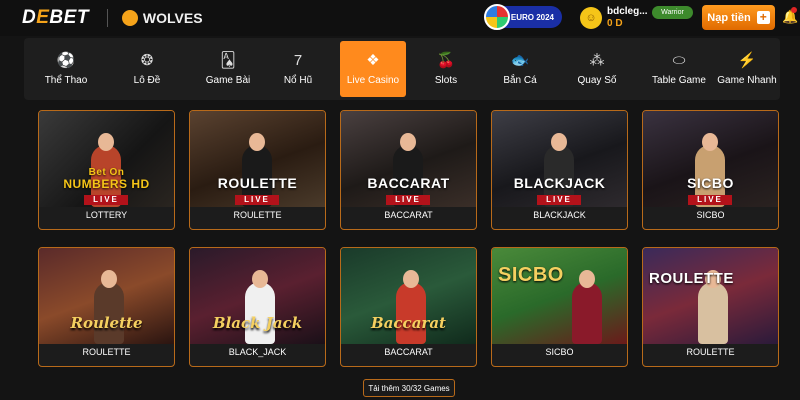  I want to click on nav-icon: 7, so click(298, 60).